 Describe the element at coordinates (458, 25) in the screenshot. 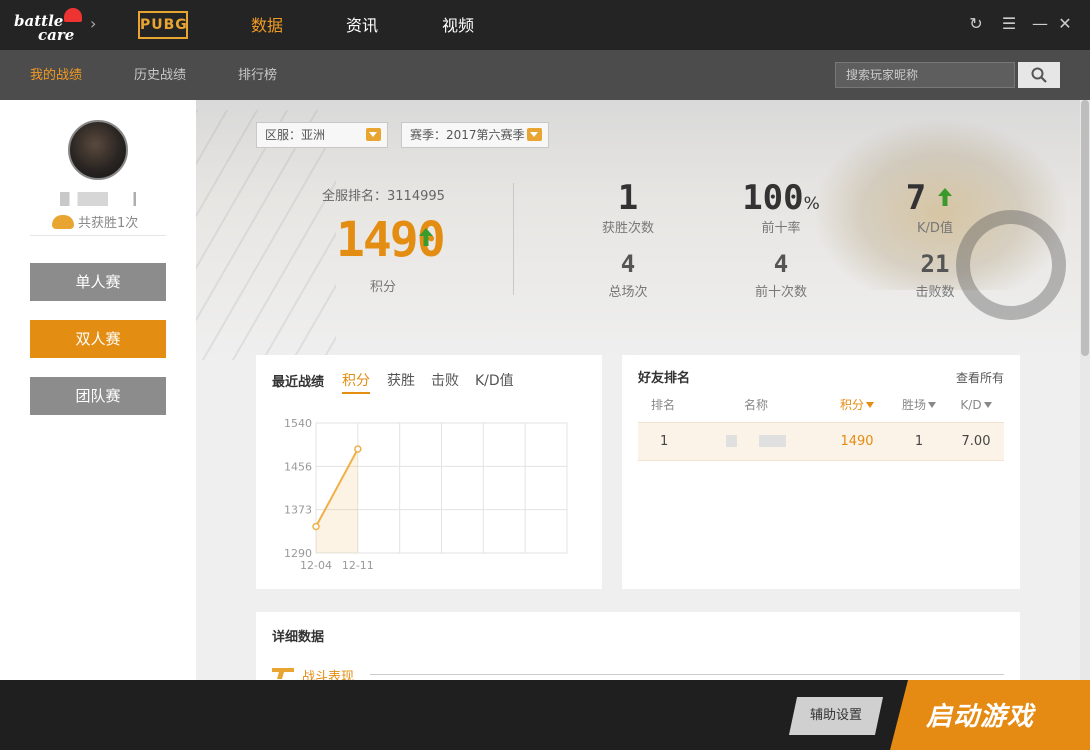

I see `nav-video: 视频` at that location.